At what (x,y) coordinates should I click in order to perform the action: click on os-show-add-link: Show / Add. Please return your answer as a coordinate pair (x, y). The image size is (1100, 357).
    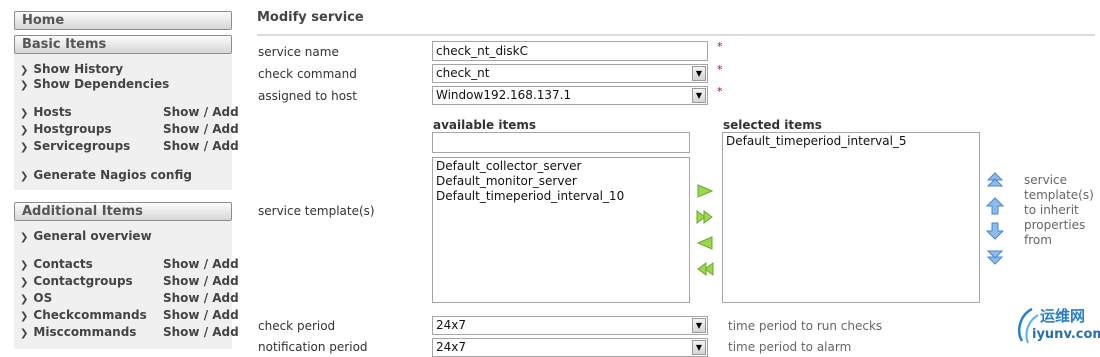
    Looking at the image, I should click on (201, 298).